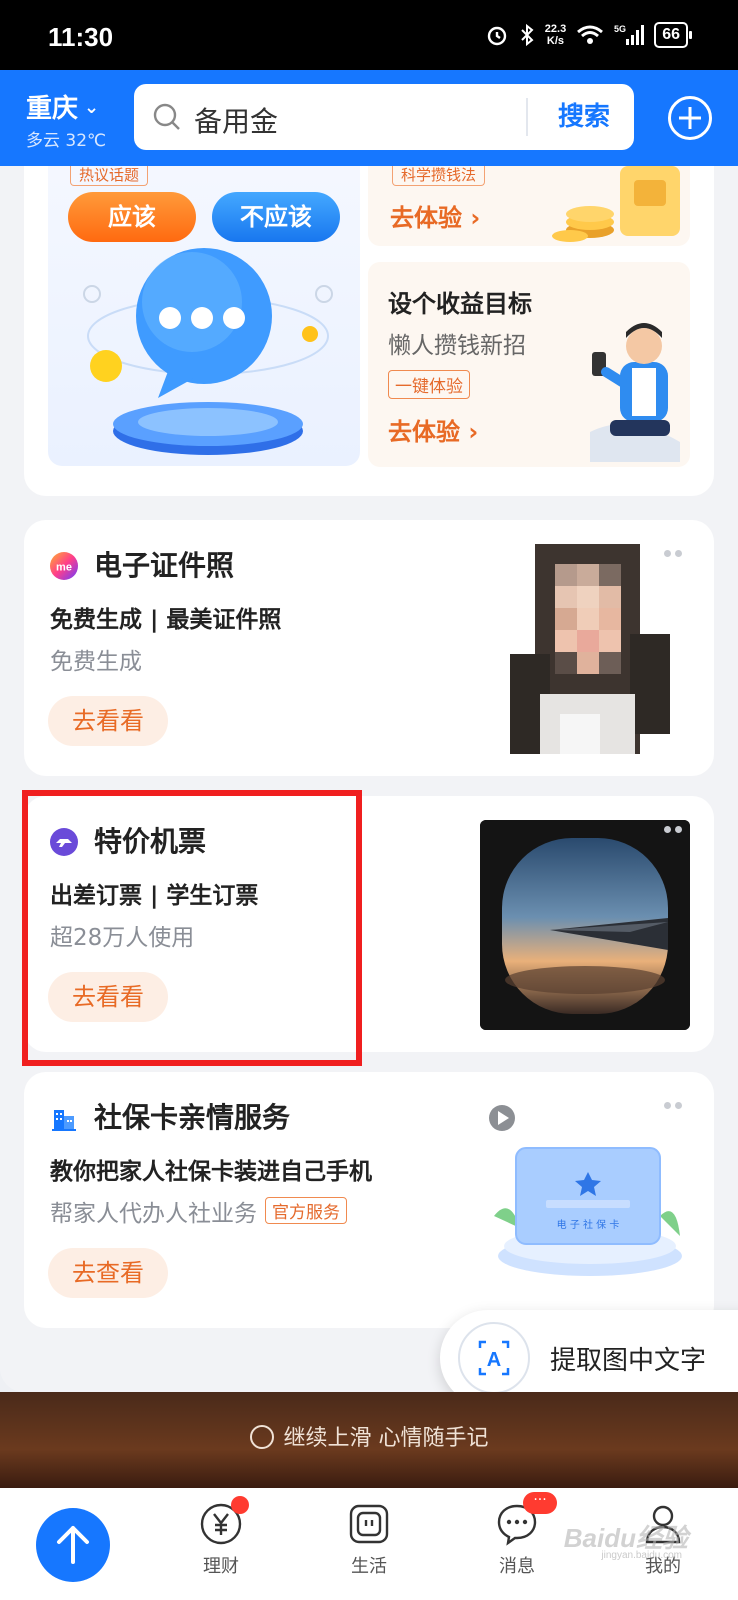 This screenshot has height=1600, width=738. Describe the element at coordinates (435, 215) in the screenshot. I see `try-link-top: 去体验 ›` at that location.